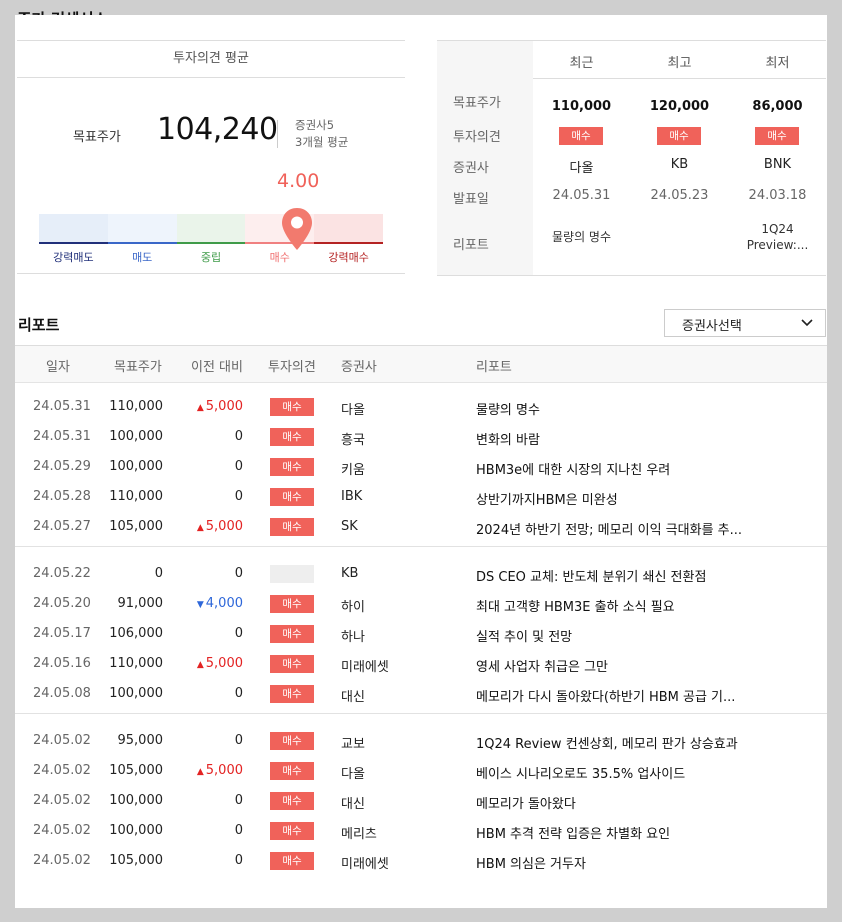 The width and height of the screenshot is (842, 922). I want to click on gauge-labels: 강력매도 매도 중립 매수 강력매수, so click(211, 257).